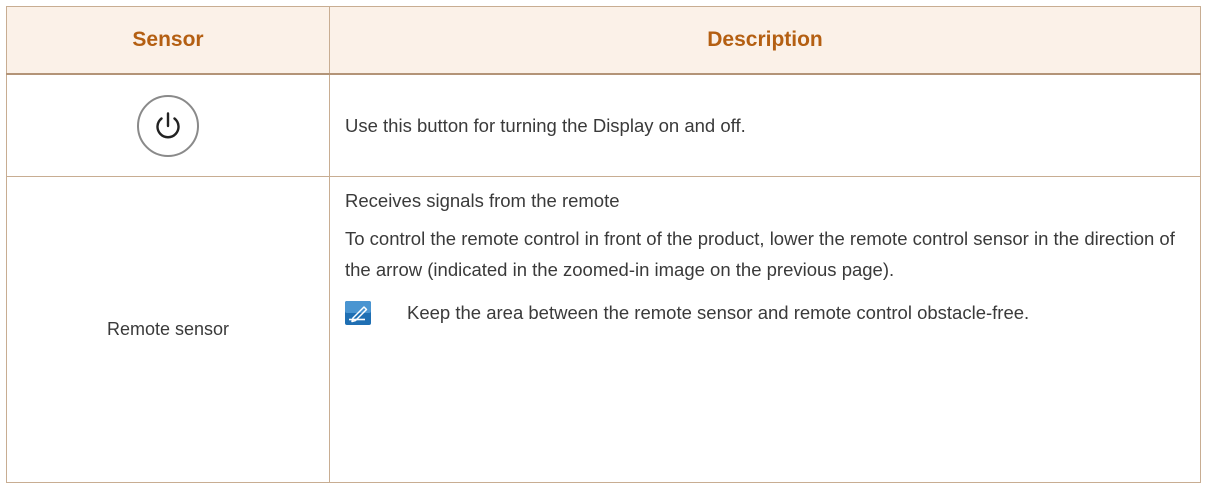 This screenshot has height=483, width=1209. I want to click on power-icon, so click(168, 124).